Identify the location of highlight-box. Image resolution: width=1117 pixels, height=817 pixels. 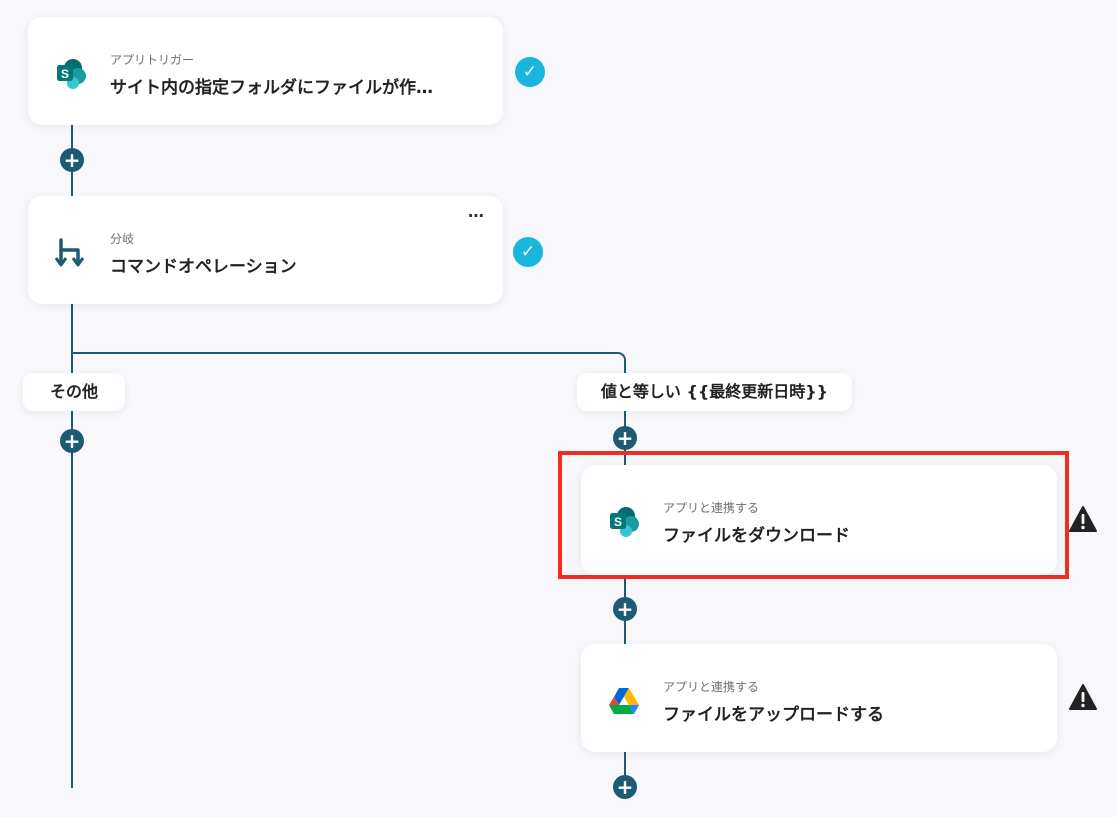
(813, 515).